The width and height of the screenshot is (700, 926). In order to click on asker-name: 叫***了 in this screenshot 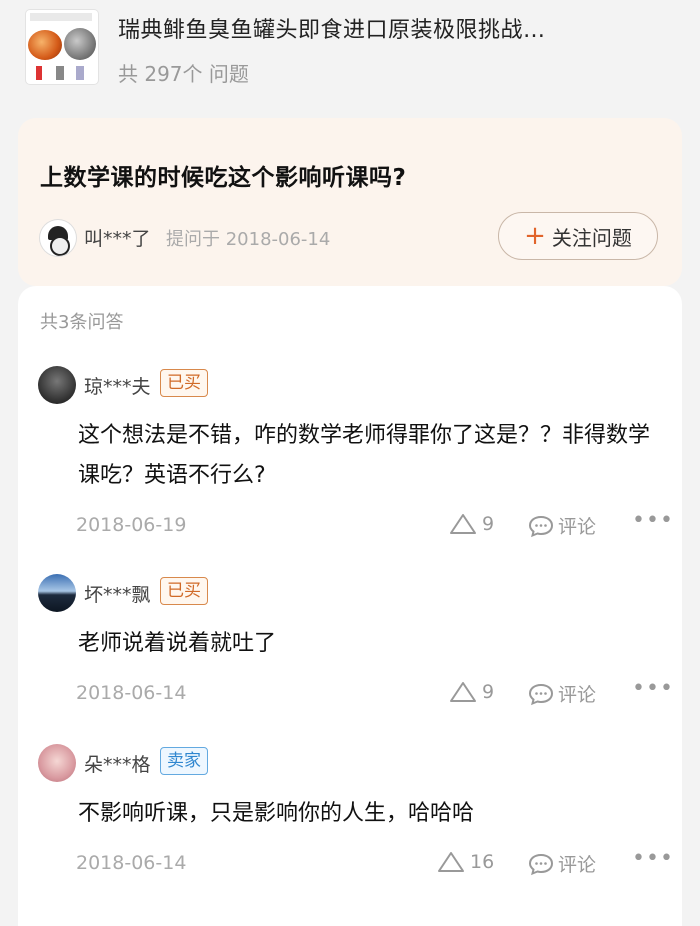, I will do `click(117, 239)`.